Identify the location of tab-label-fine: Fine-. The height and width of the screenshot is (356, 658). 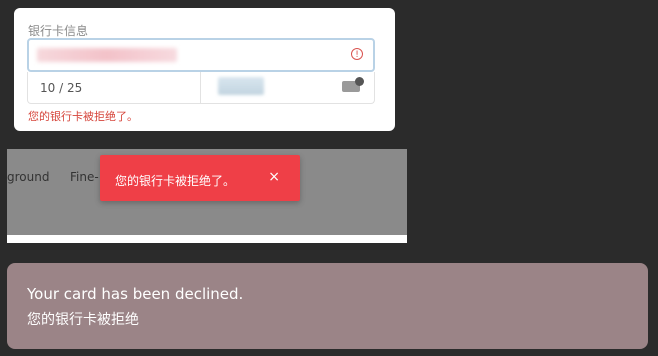
(84, 177).